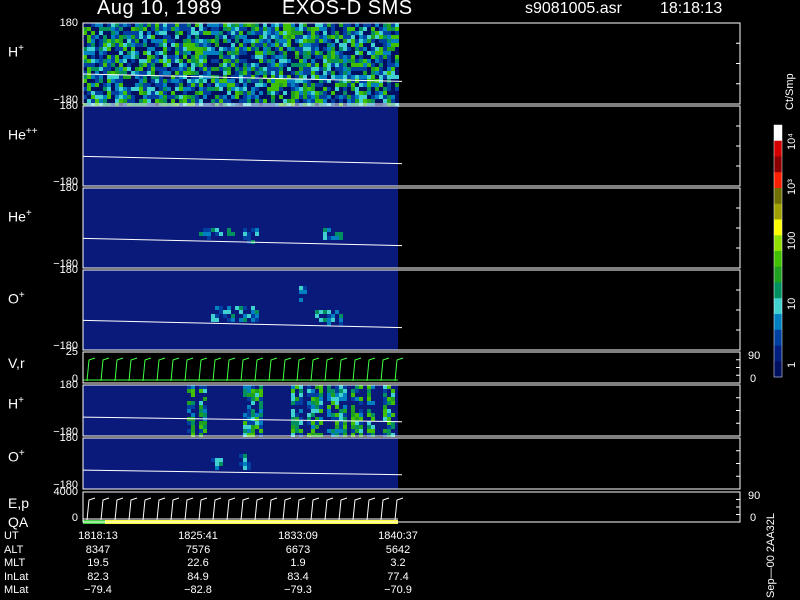 The width and height of the screenshot is (800, 600). Describe the element at coordinates (68, 106) in the screenshot. I see `y-tick-top: 180` at that location.